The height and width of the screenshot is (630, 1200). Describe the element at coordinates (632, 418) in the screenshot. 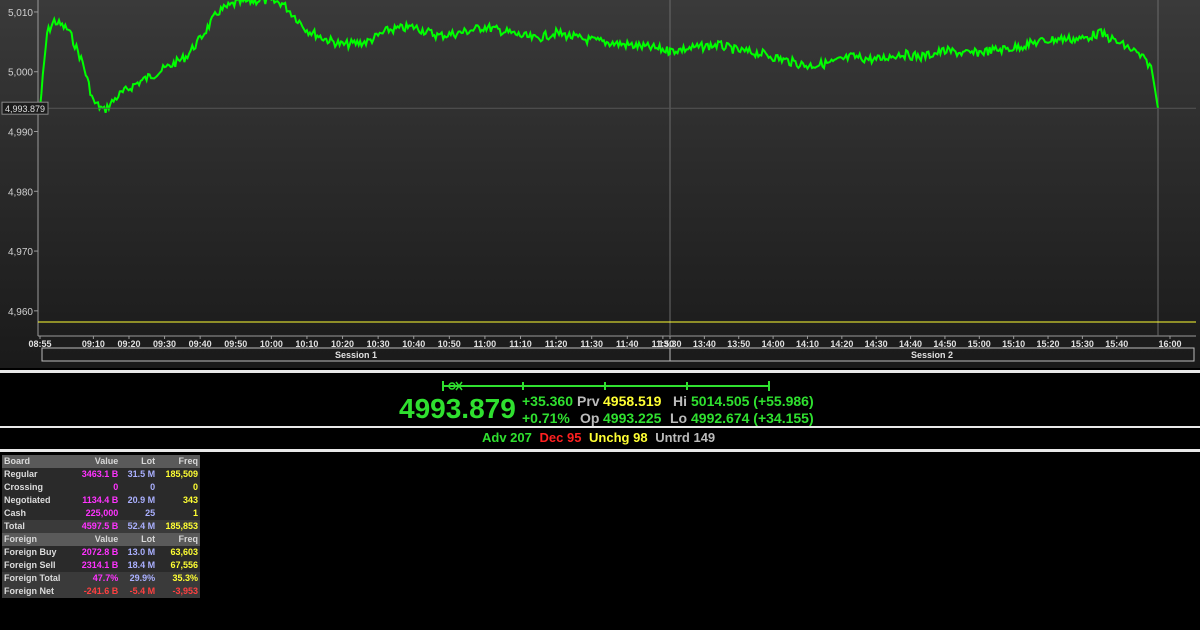

I see `open-value: 4993.225` at that location.